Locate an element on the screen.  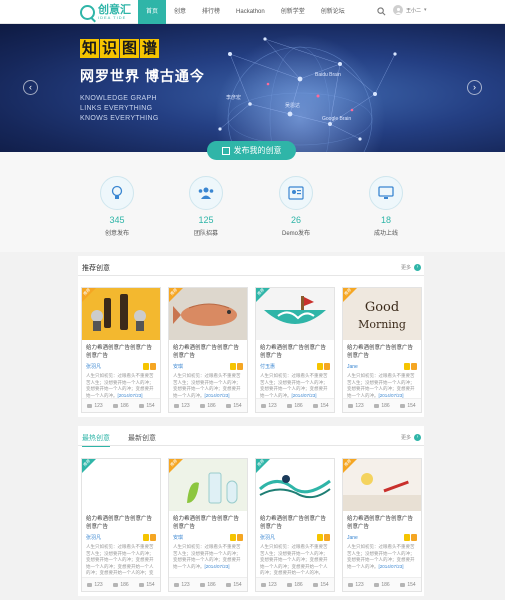
badge-group is located at coordinates (236, 537).